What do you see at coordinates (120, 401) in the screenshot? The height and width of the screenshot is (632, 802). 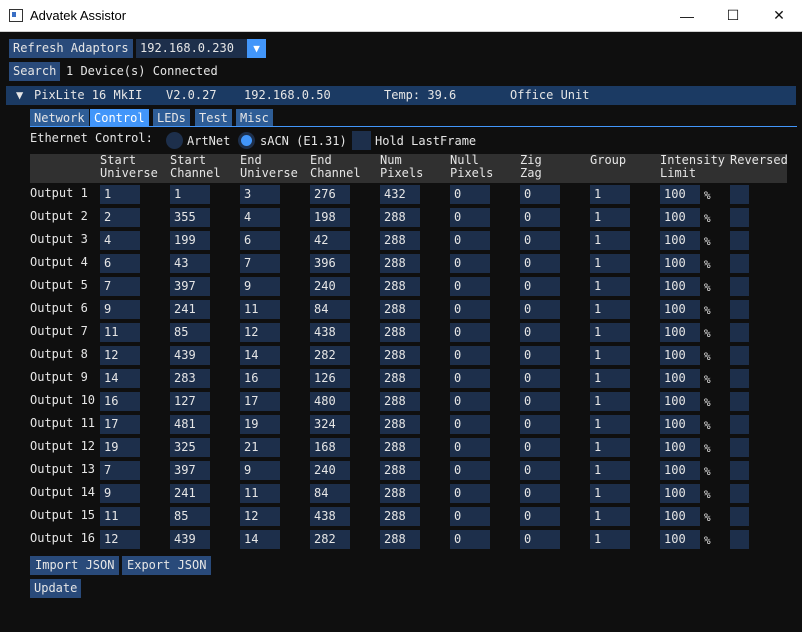 I see `start-universe-input: 16` at bounding box center [120, 401].